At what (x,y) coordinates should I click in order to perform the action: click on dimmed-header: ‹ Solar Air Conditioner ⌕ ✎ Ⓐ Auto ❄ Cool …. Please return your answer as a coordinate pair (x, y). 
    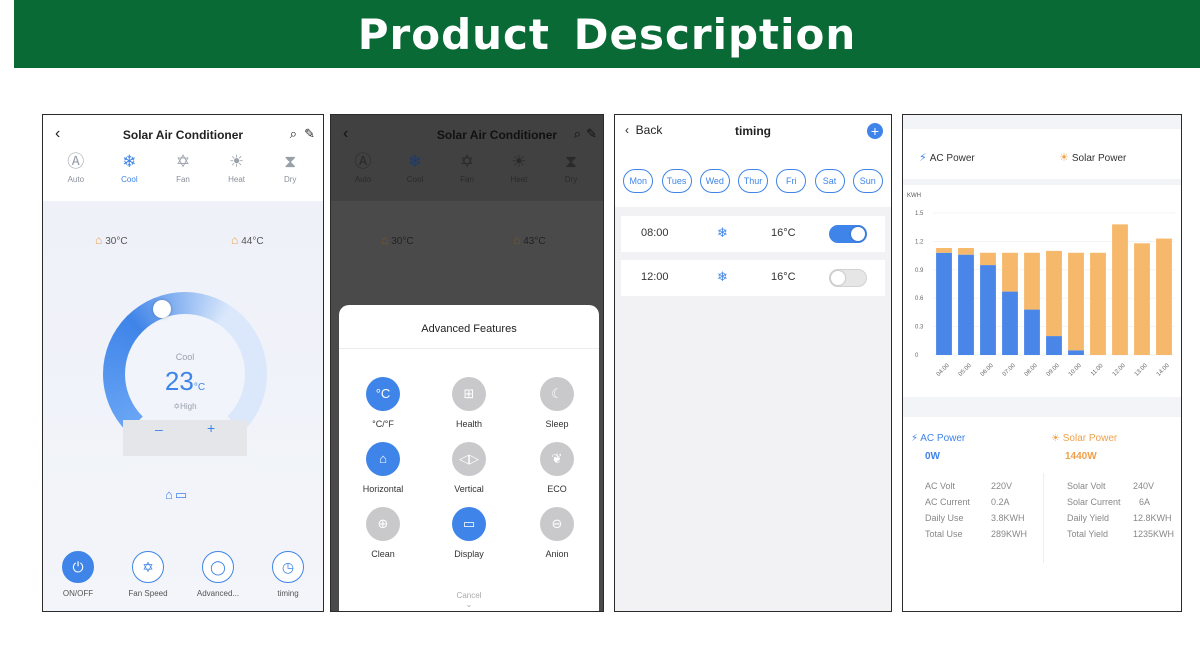
    Looking at the image, I should click on (467, 158).